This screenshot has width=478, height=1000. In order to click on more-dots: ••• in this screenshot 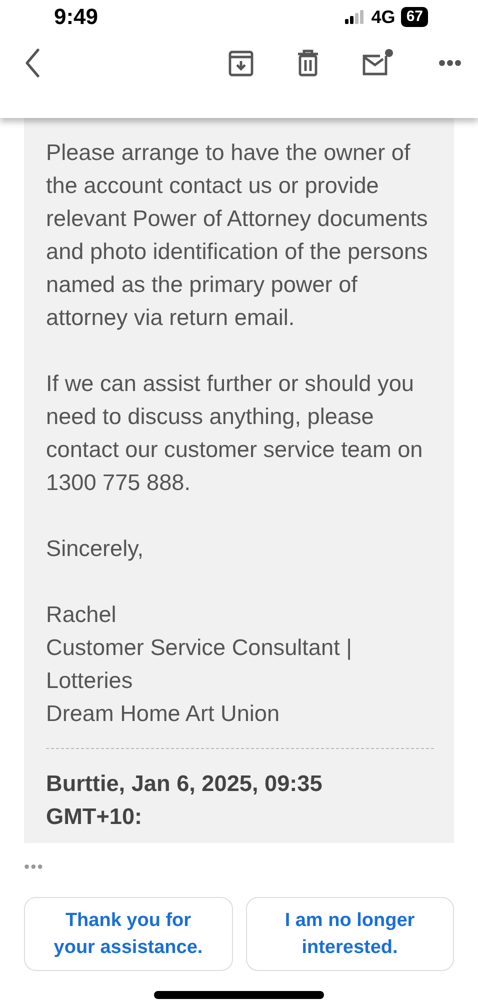, I will do `click(34, 868)`.